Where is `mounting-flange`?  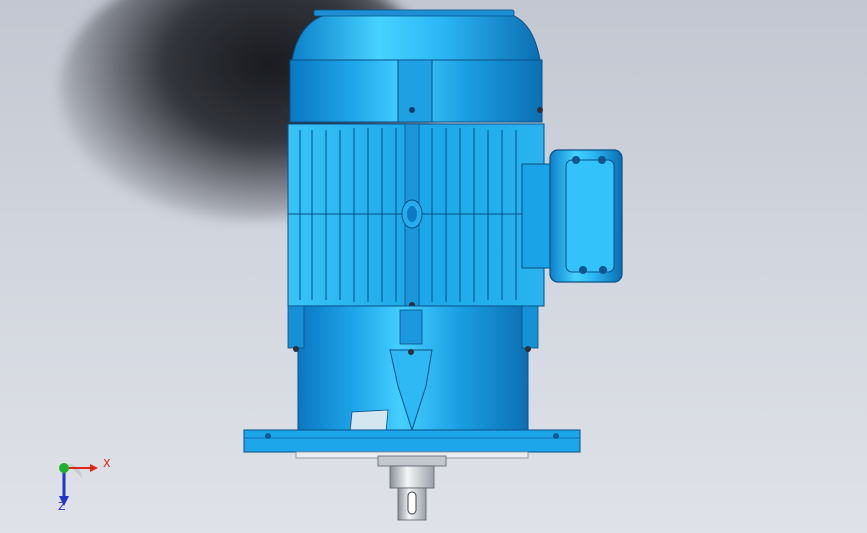 mounting-flange is located at coordinates (412, 444).